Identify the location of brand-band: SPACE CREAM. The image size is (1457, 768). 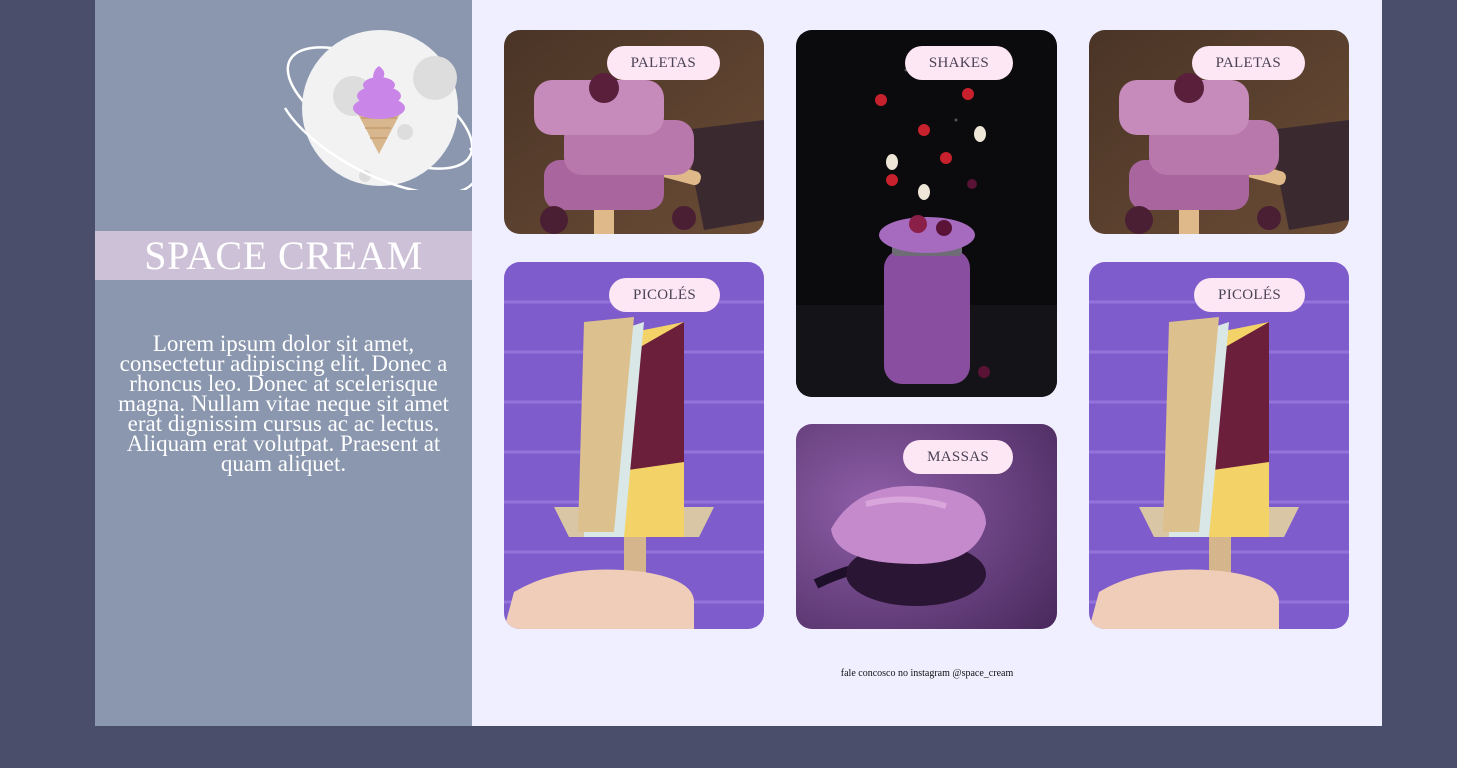
(283, 255).